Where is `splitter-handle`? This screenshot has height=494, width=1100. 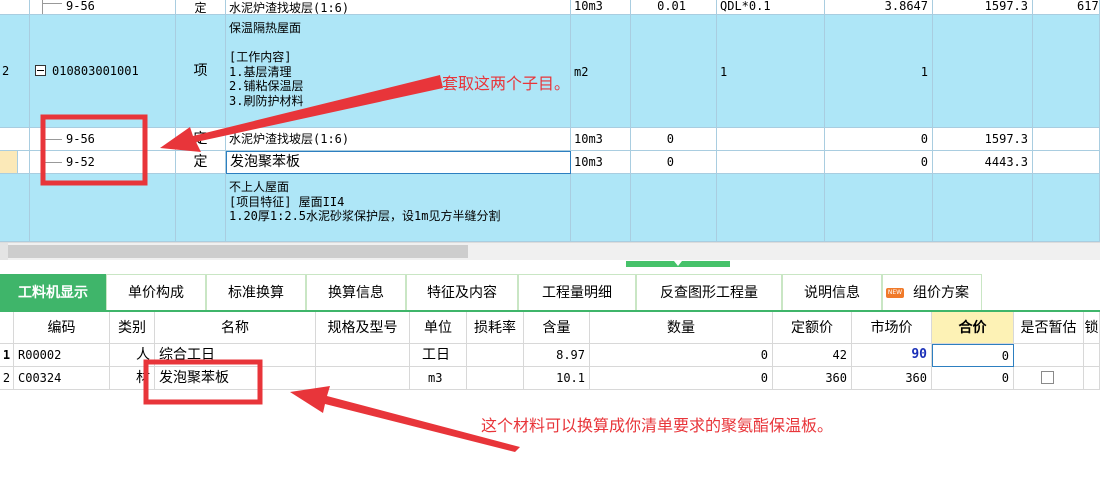
splitter-handle is located at coordinates (678, 264).